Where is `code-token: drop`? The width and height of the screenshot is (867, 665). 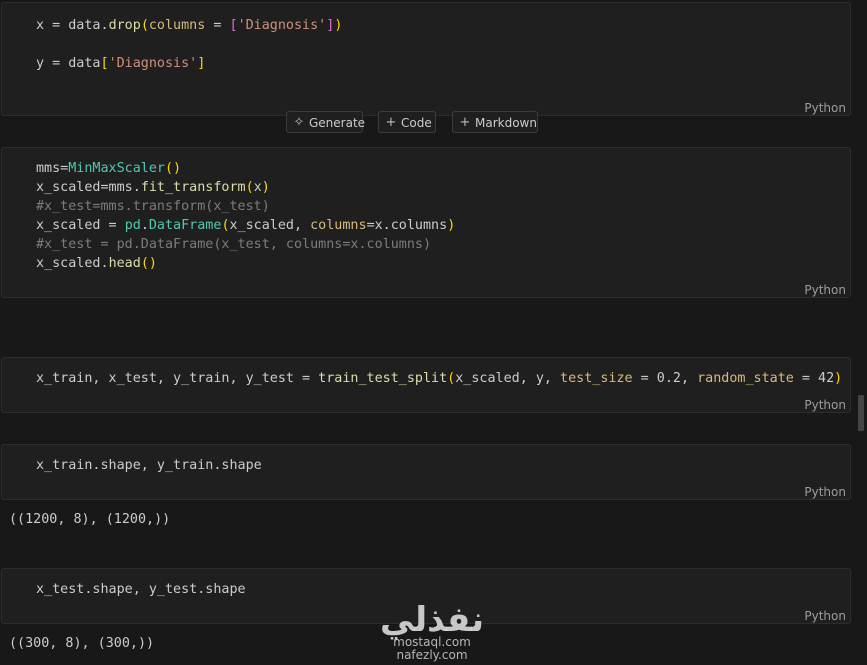
code-token: drop is located at coordinates (124, 25).